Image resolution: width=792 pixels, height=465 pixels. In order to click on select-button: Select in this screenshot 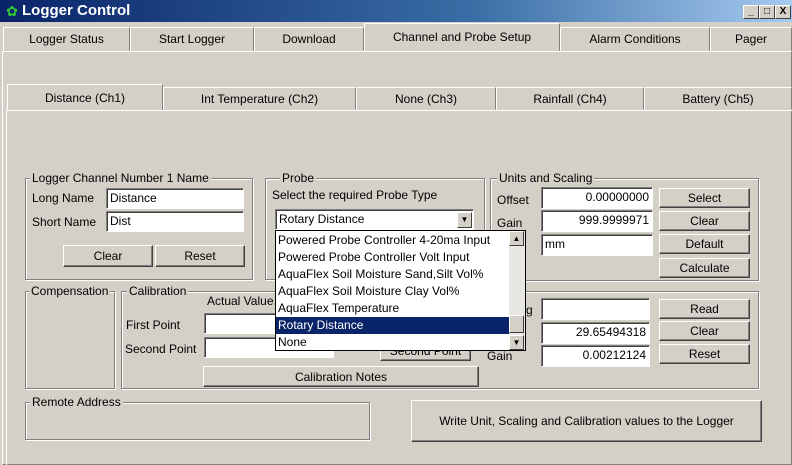, I will do `click(704, 198)`.